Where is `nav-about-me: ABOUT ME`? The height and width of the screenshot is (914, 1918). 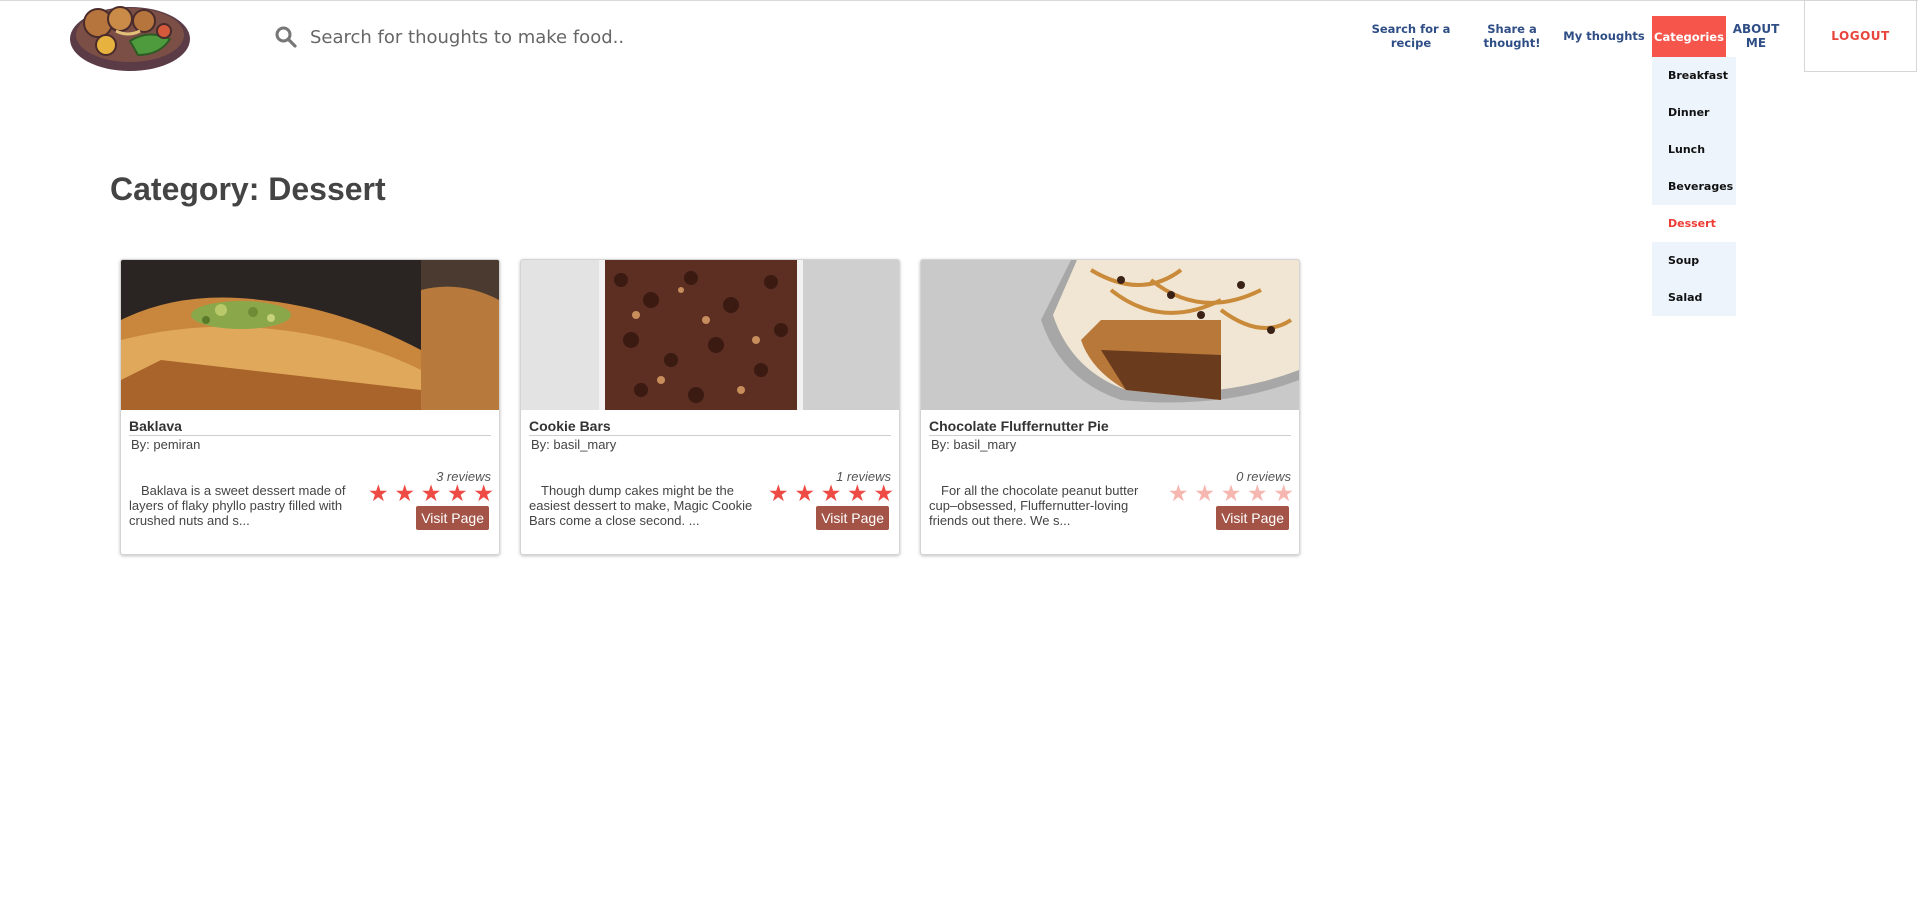 nav-about-me: ABOUT ME is located at coordinates (1756, 36).